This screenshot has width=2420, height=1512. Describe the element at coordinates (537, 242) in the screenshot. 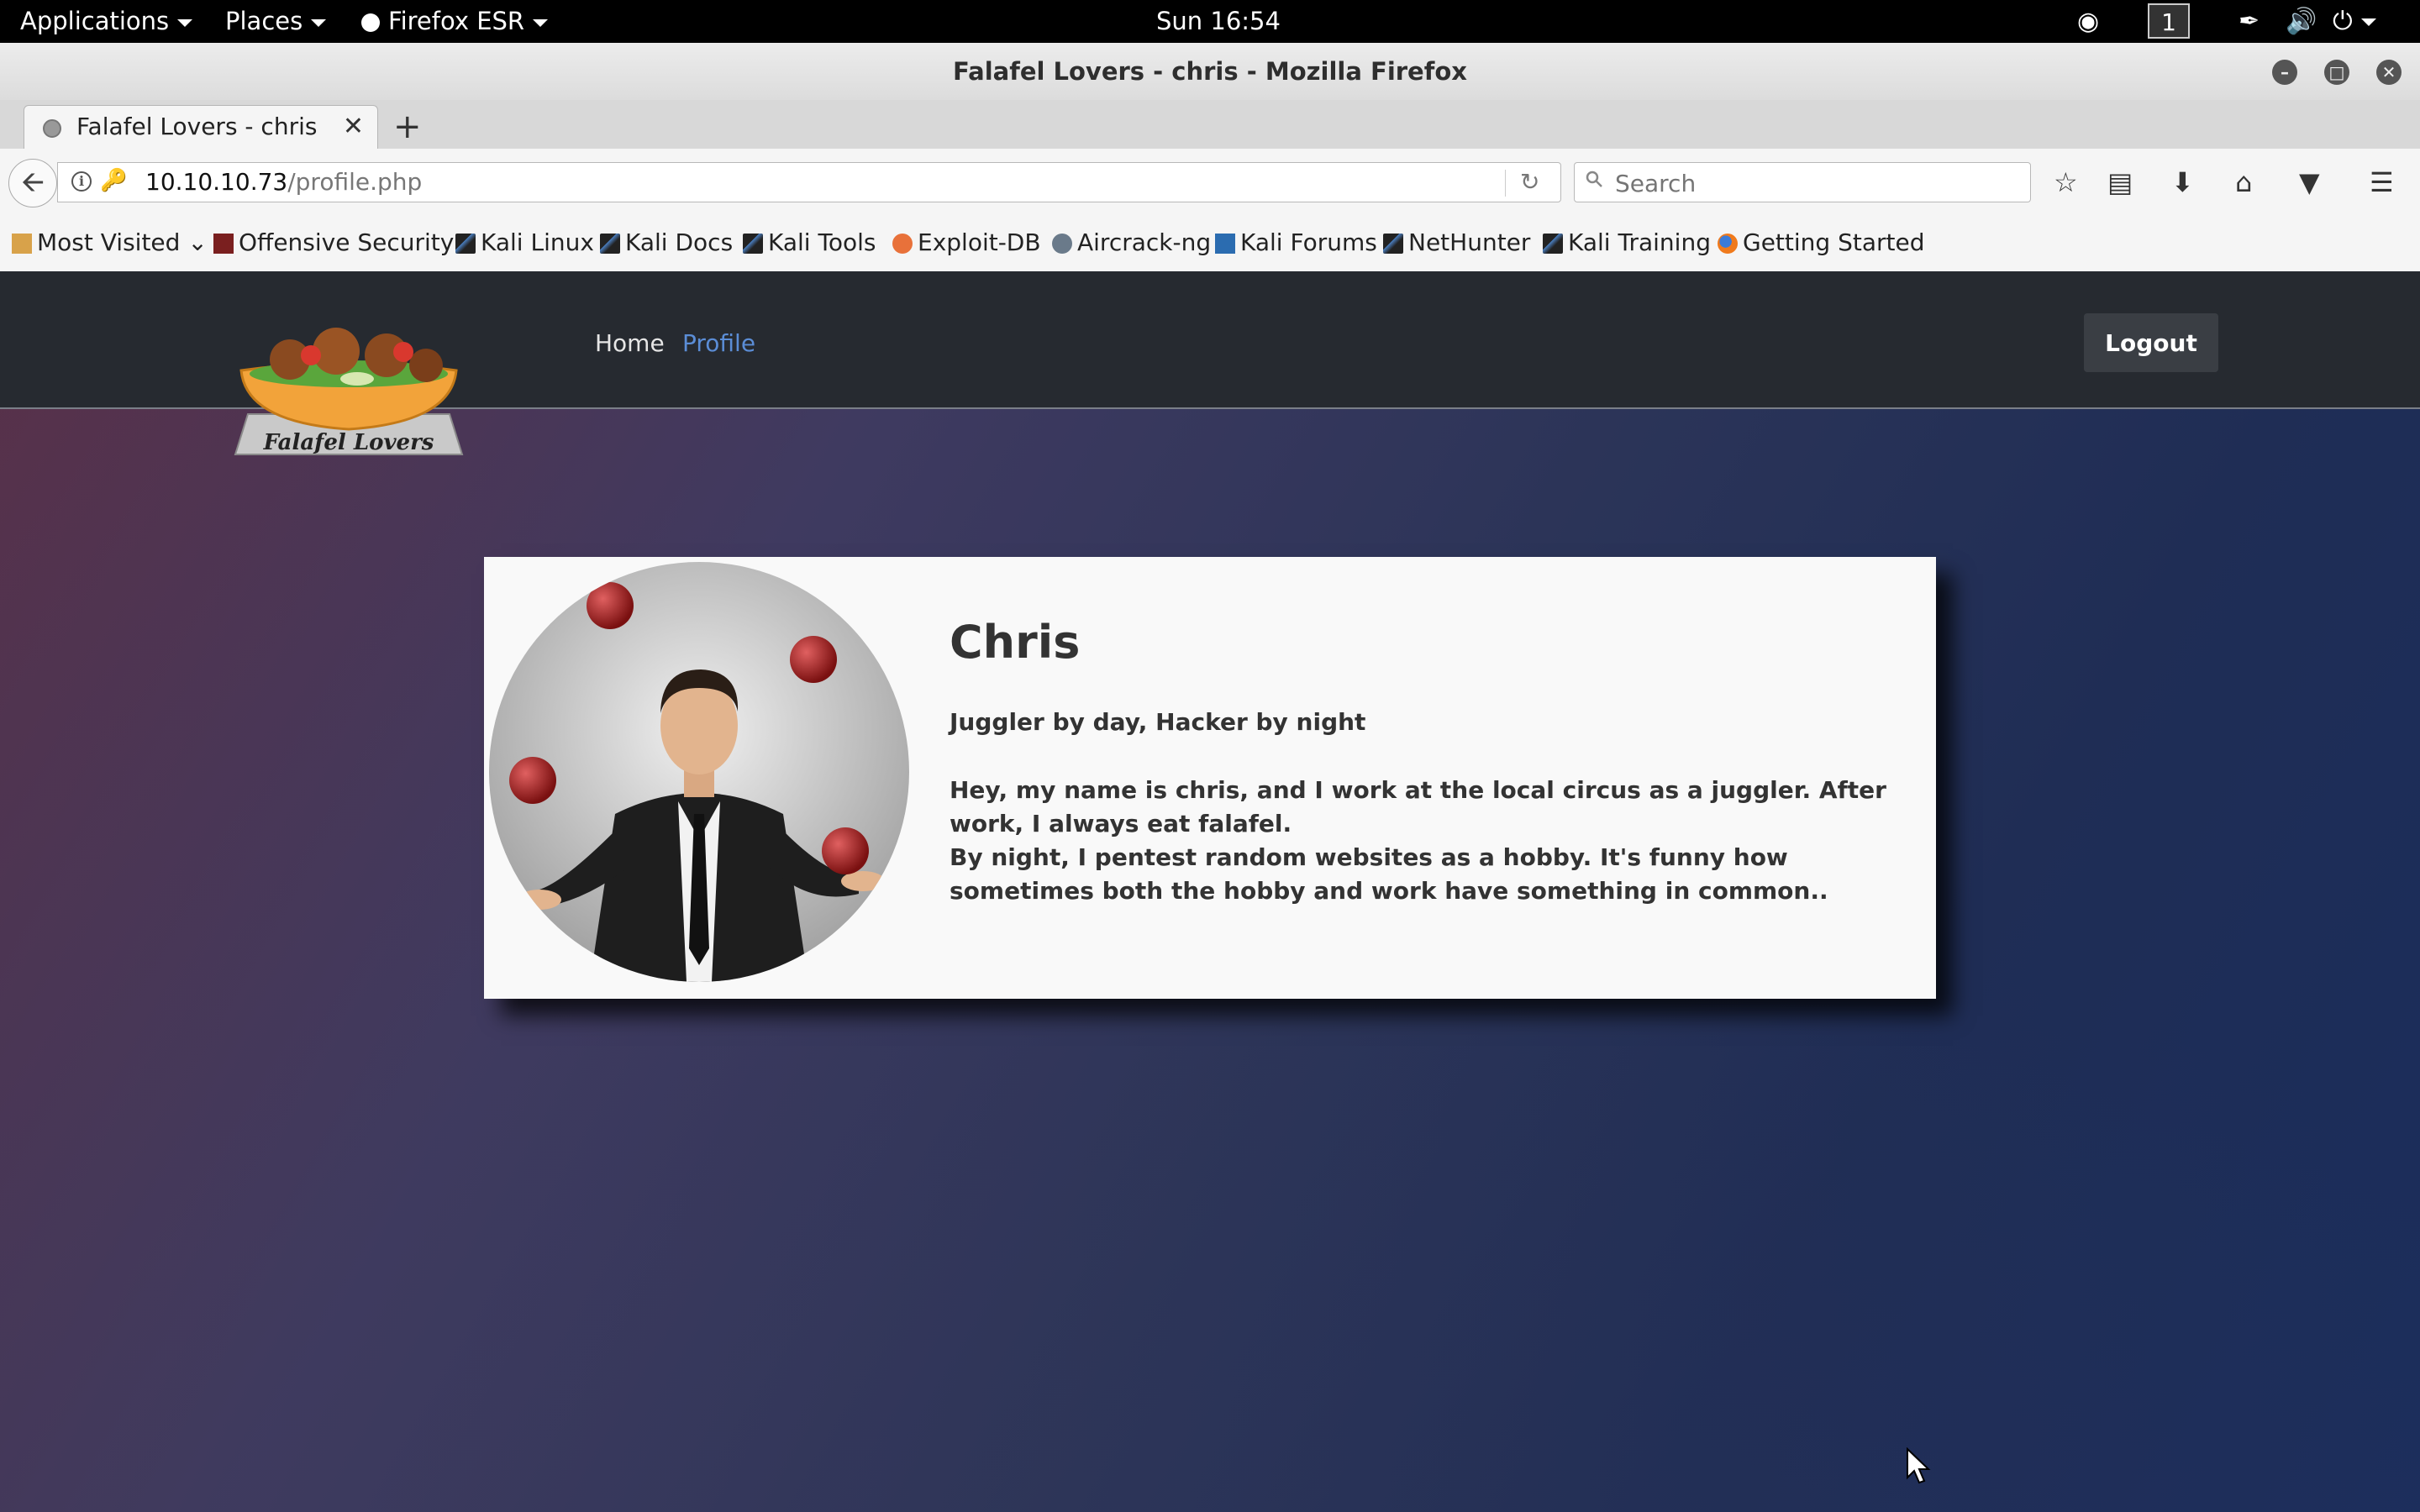

I see `bookmark-label: Kali Linux` at that location.